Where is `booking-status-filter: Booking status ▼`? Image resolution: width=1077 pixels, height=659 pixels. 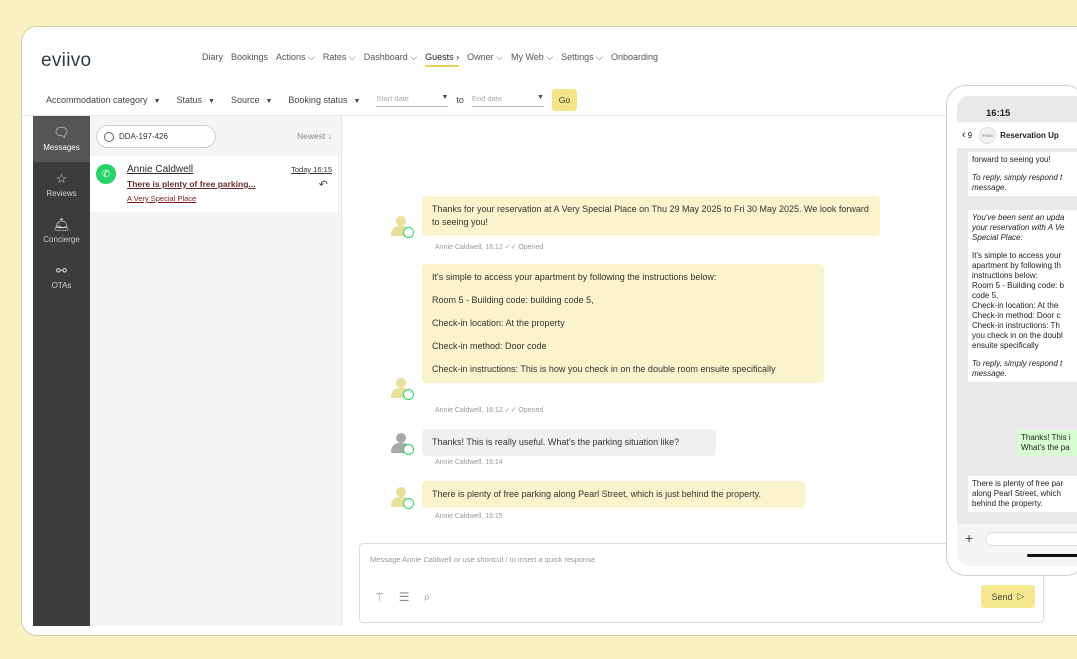
booking-status-filter: Booking status ▼ is located at coordinates (324, 100).